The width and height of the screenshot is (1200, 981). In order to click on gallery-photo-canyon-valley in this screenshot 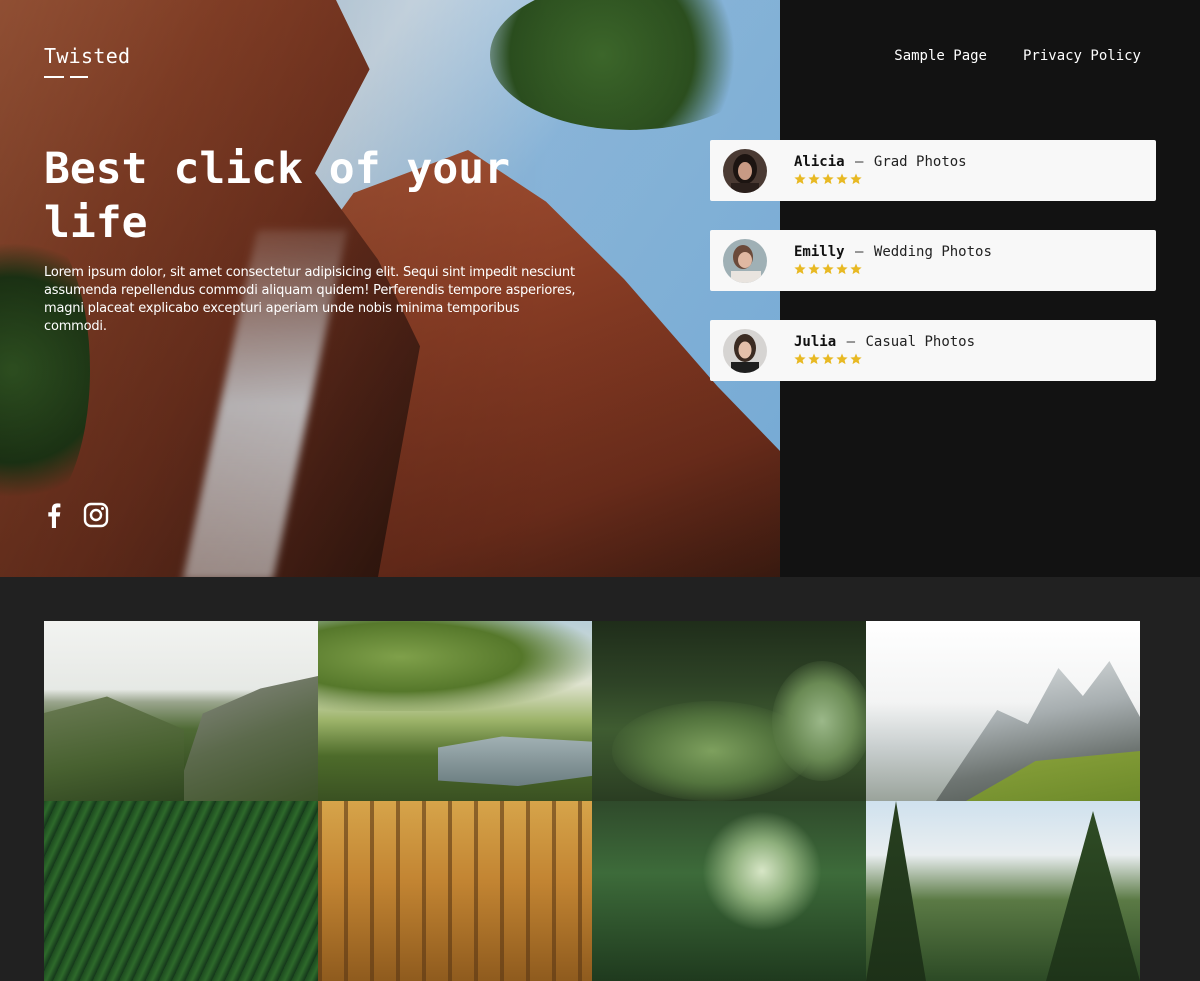, I will do `click(181, 711)`.